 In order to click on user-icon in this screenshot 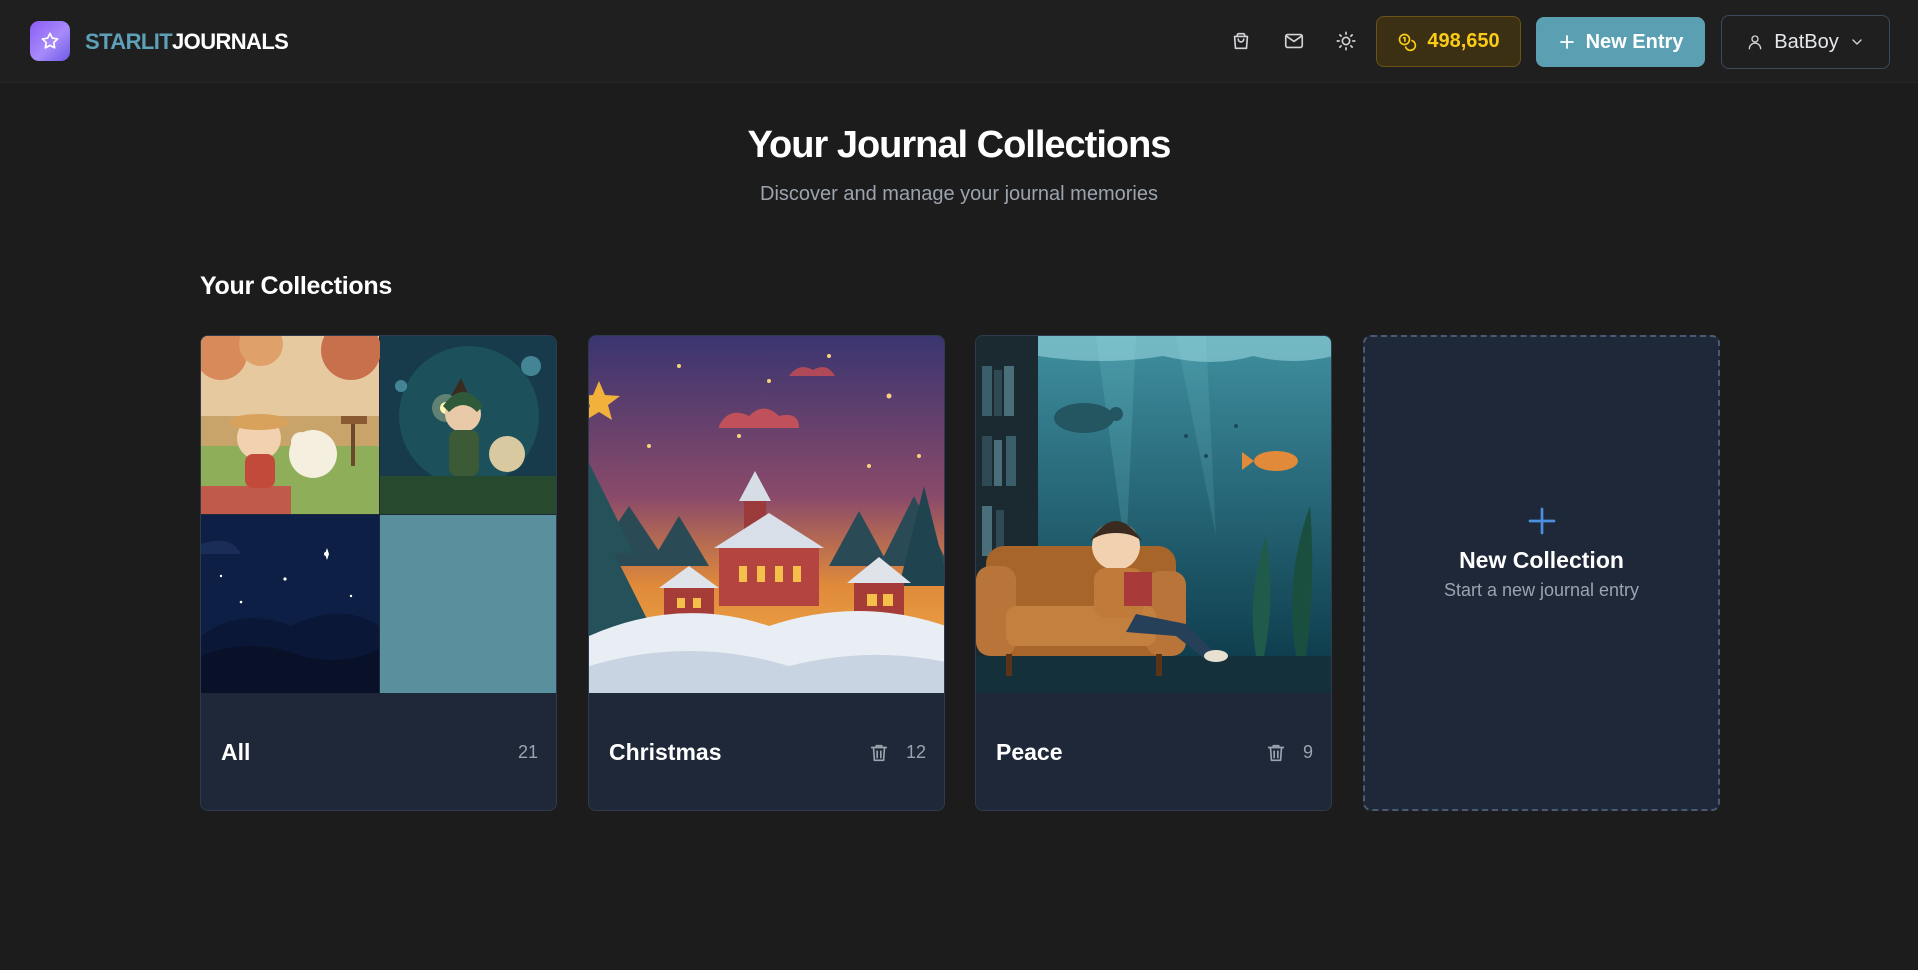, I will do `click(1755, 42)`.